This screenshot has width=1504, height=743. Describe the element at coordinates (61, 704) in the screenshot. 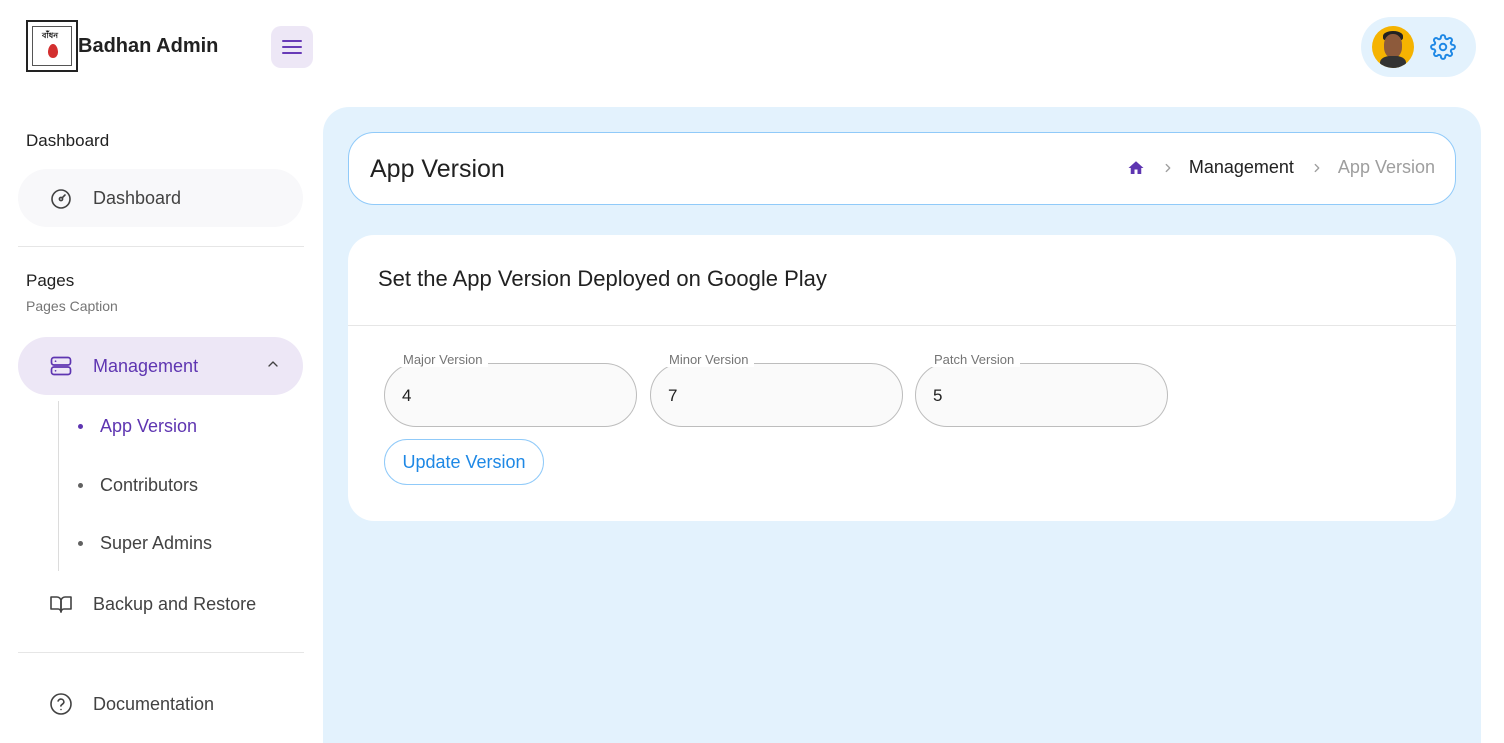

I see `help-circle-icon` at that location.